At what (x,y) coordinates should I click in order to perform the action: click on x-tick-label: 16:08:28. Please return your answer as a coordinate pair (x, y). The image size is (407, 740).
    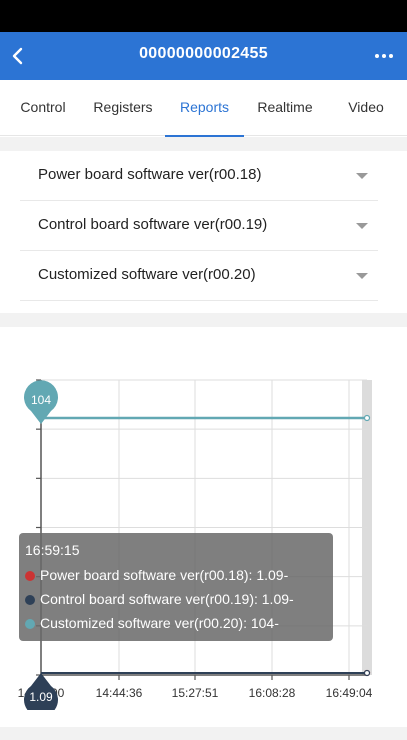
    Looking at the image, I should click on (272, 693).